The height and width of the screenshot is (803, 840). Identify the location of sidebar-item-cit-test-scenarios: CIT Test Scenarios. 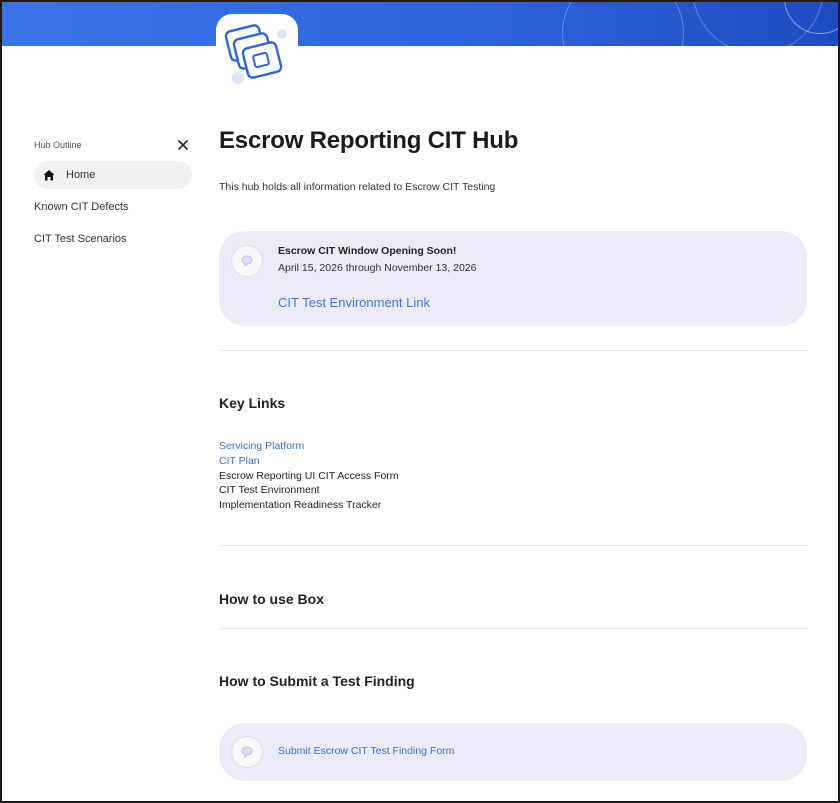
(113, 239).